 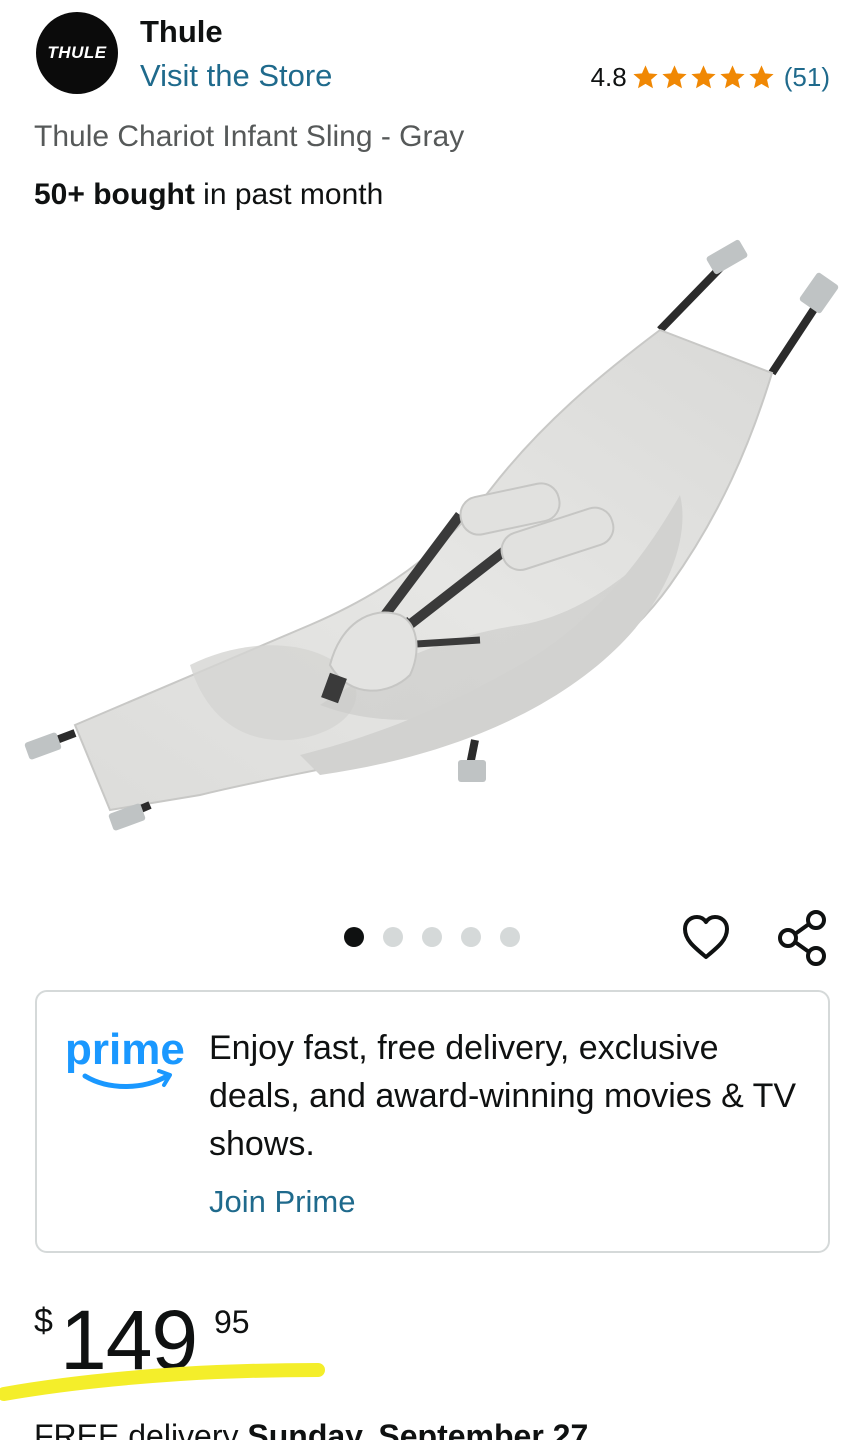 I want to click on bought-period: in past month, so click(x=289, y=194).